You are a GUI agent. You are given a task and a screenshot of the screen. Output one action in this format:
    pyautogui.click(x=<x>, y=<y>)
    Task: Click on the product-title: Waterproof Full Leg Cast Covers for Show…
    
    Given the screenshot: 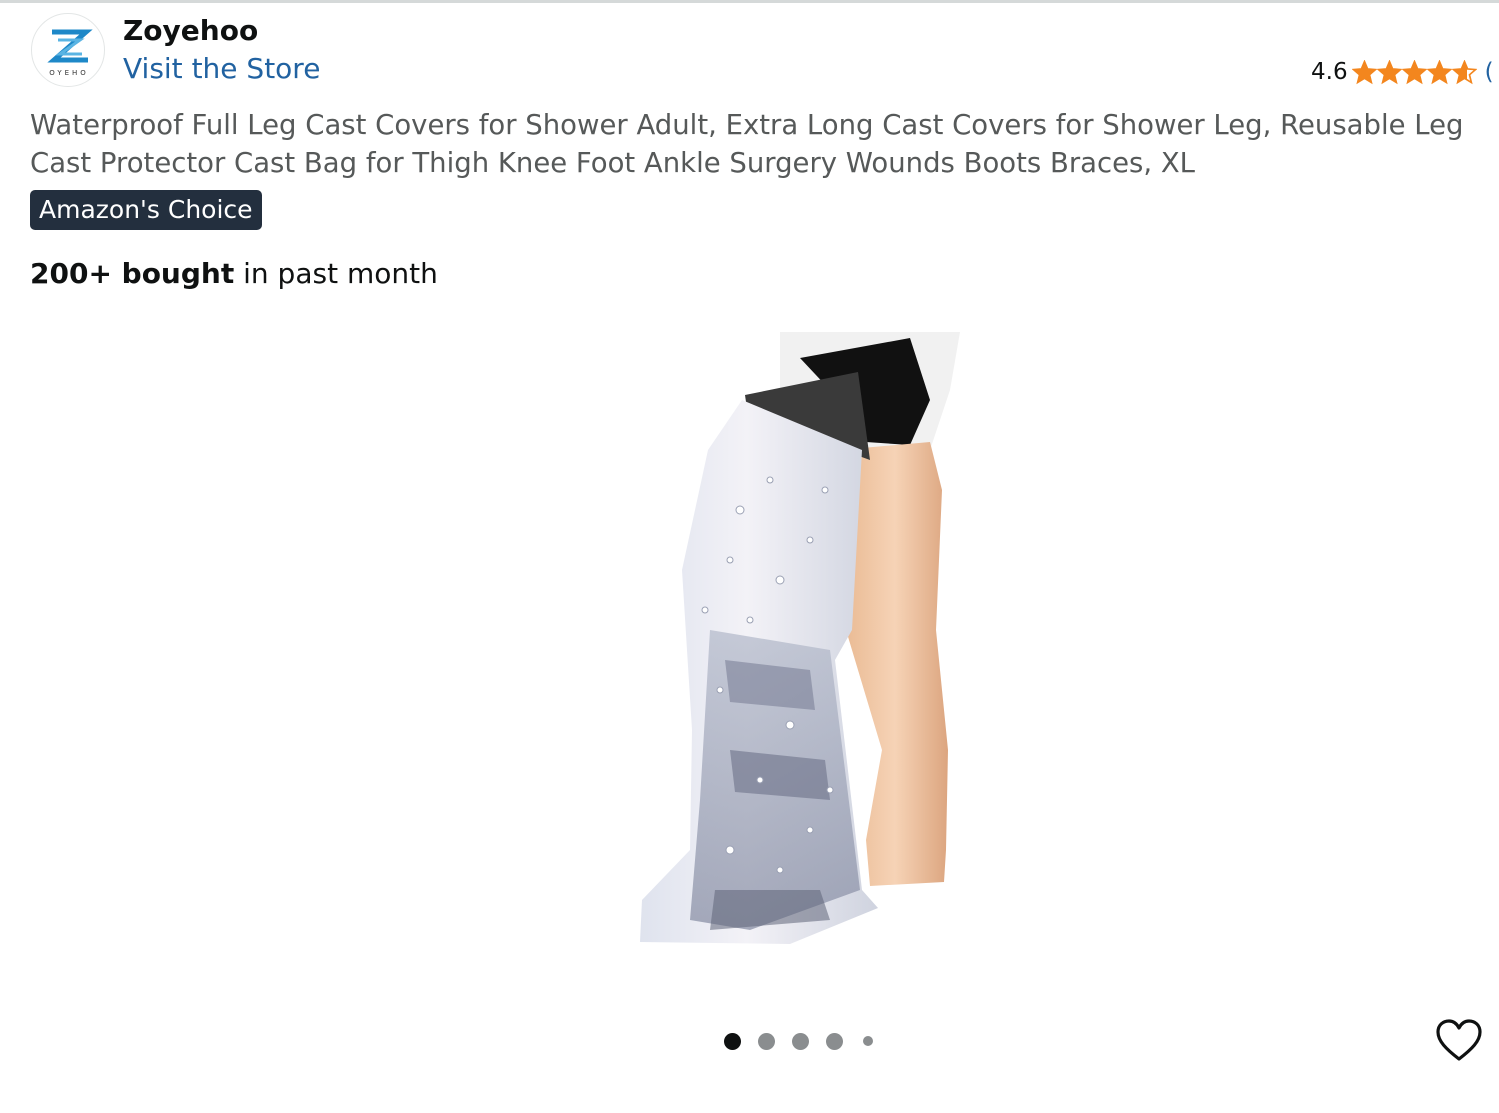 What is the action you would take?
    pyautogui.click(x=747, y=144)
    